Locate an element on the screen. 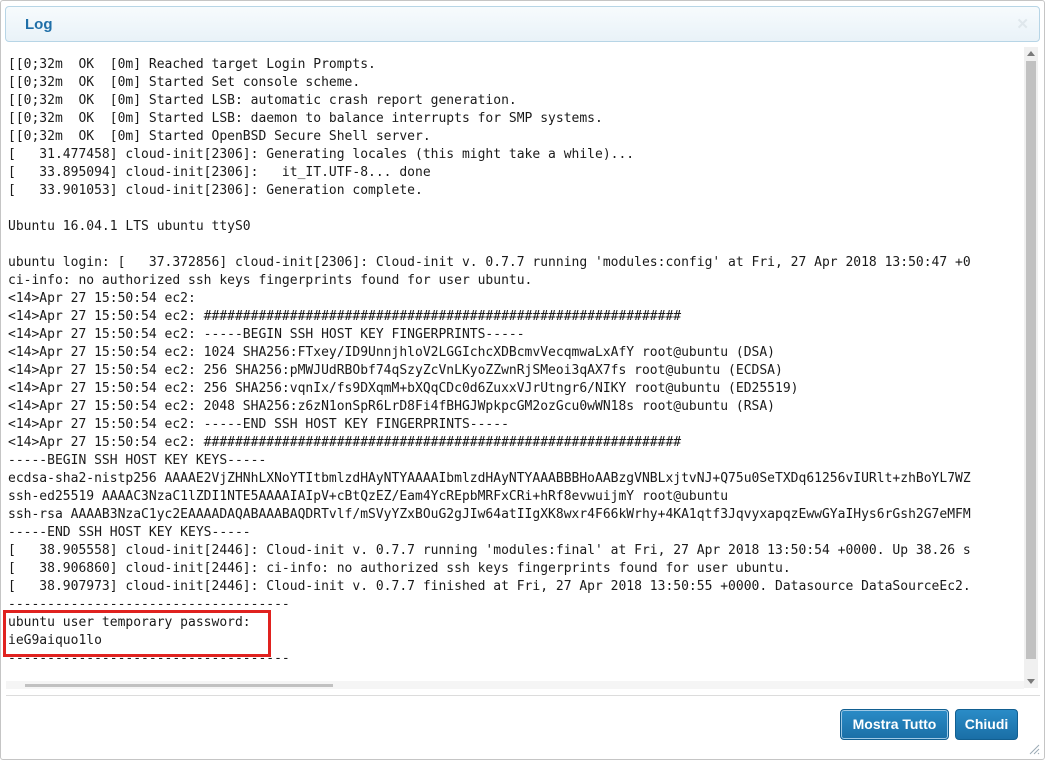  resize-grip-icon is located at coordinates (1034, 749).